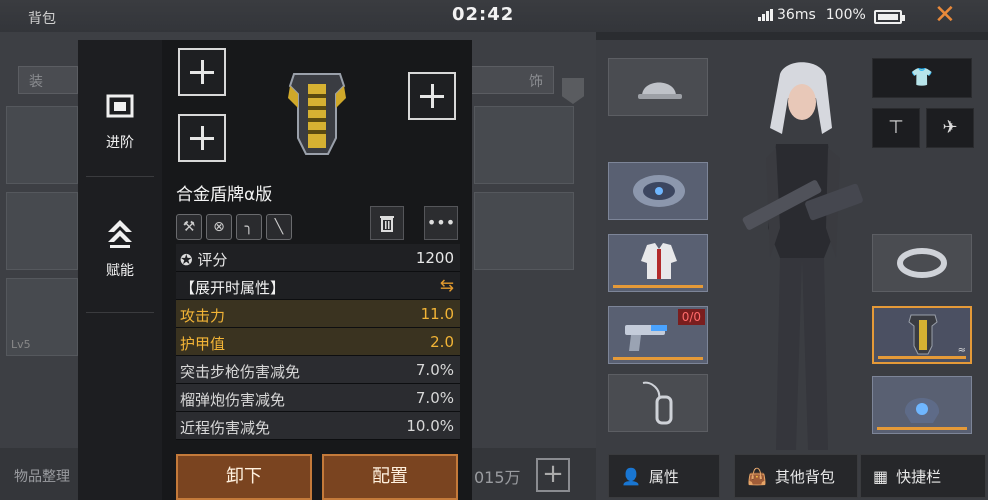 The width and height of the screenshot is (988, 500). I want to click on signal-icon, so click(765, 15).